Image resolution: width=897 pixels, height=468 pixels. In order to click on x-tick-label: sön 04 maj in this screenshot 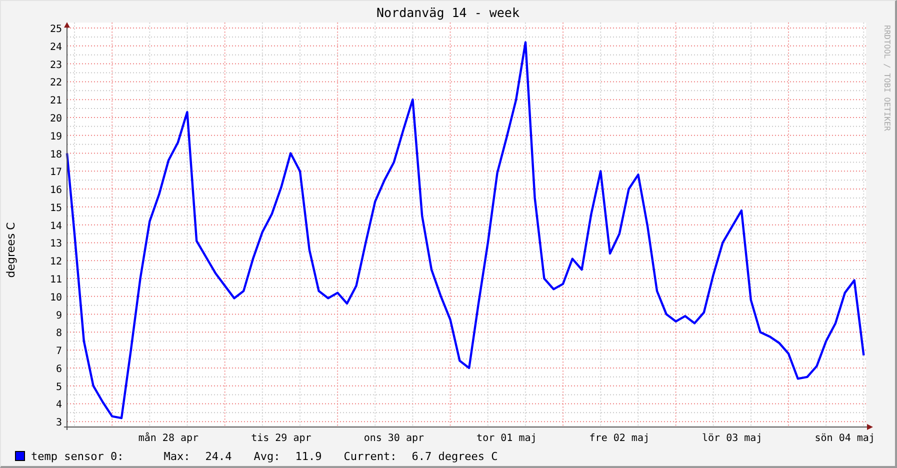, I will do `click(844, 438)`.